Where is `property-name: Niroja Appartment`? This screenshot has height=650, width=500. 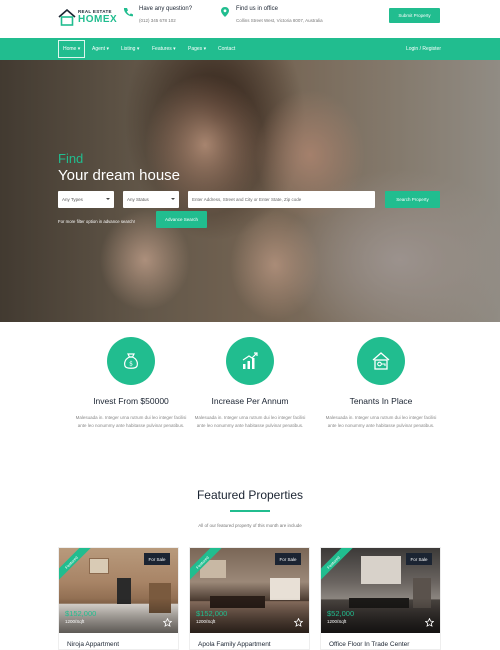
property-name: Niroja Appartment is located at coordinates (93, 644).